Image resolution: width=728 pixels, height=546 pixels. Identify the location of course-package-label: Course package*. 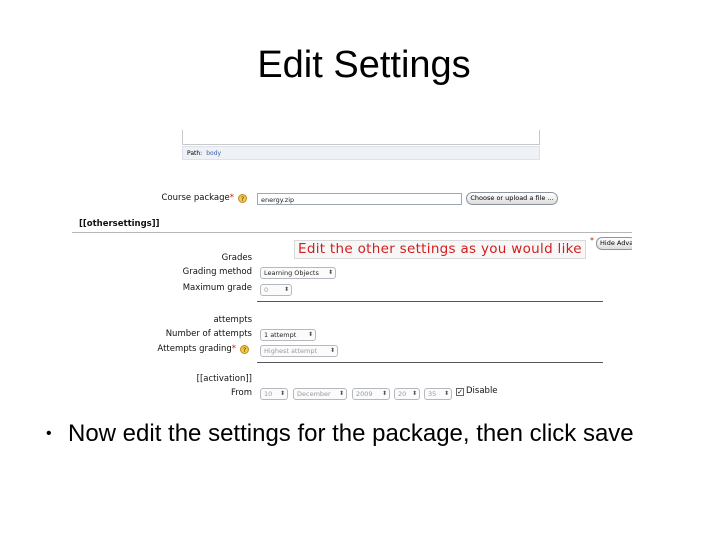
(197, 198).